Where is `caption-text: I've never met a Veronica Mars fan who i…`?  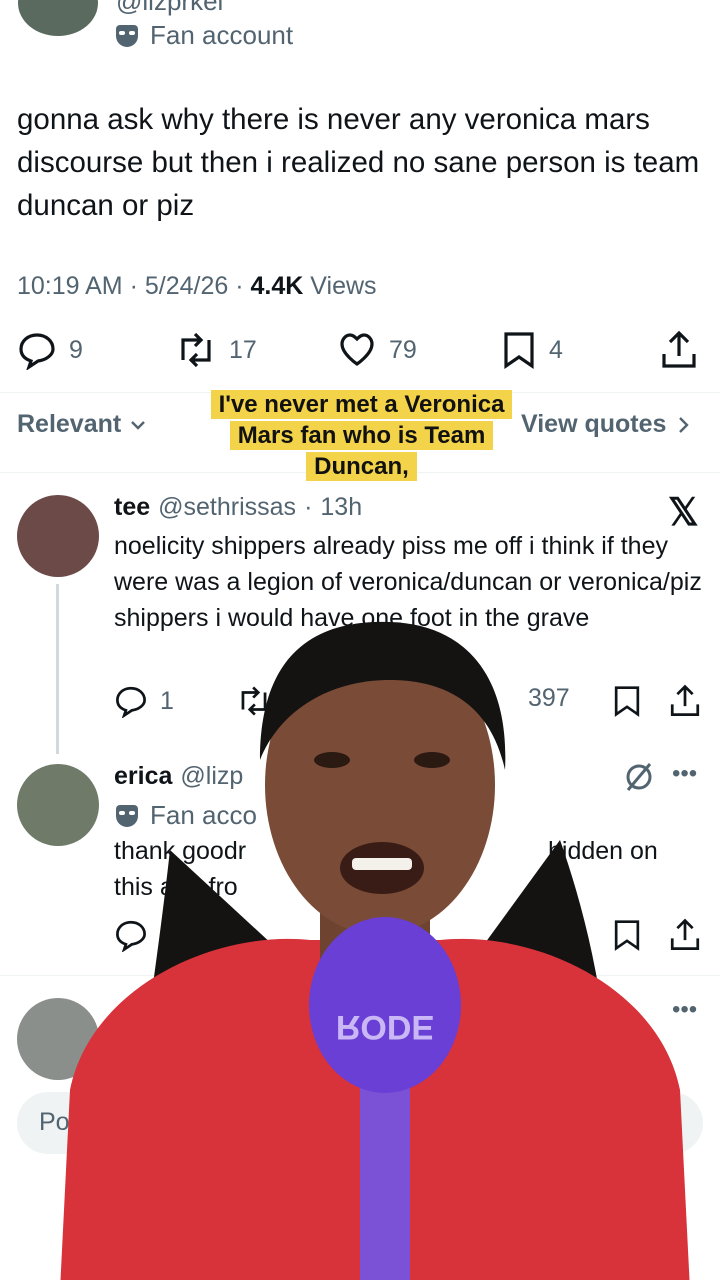
caption-text: I've never met a Veronica Mars fan who i… is located at coordinates (361, 435).